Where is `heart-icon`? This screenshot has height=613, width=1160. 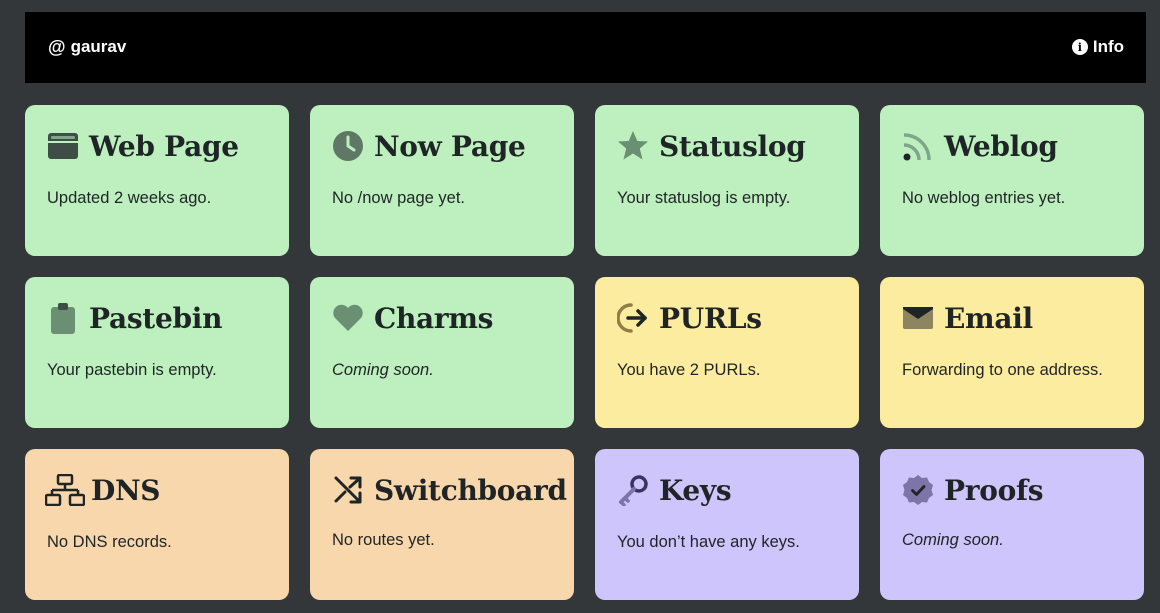 heart-icon is located at coordinates (348, 318).